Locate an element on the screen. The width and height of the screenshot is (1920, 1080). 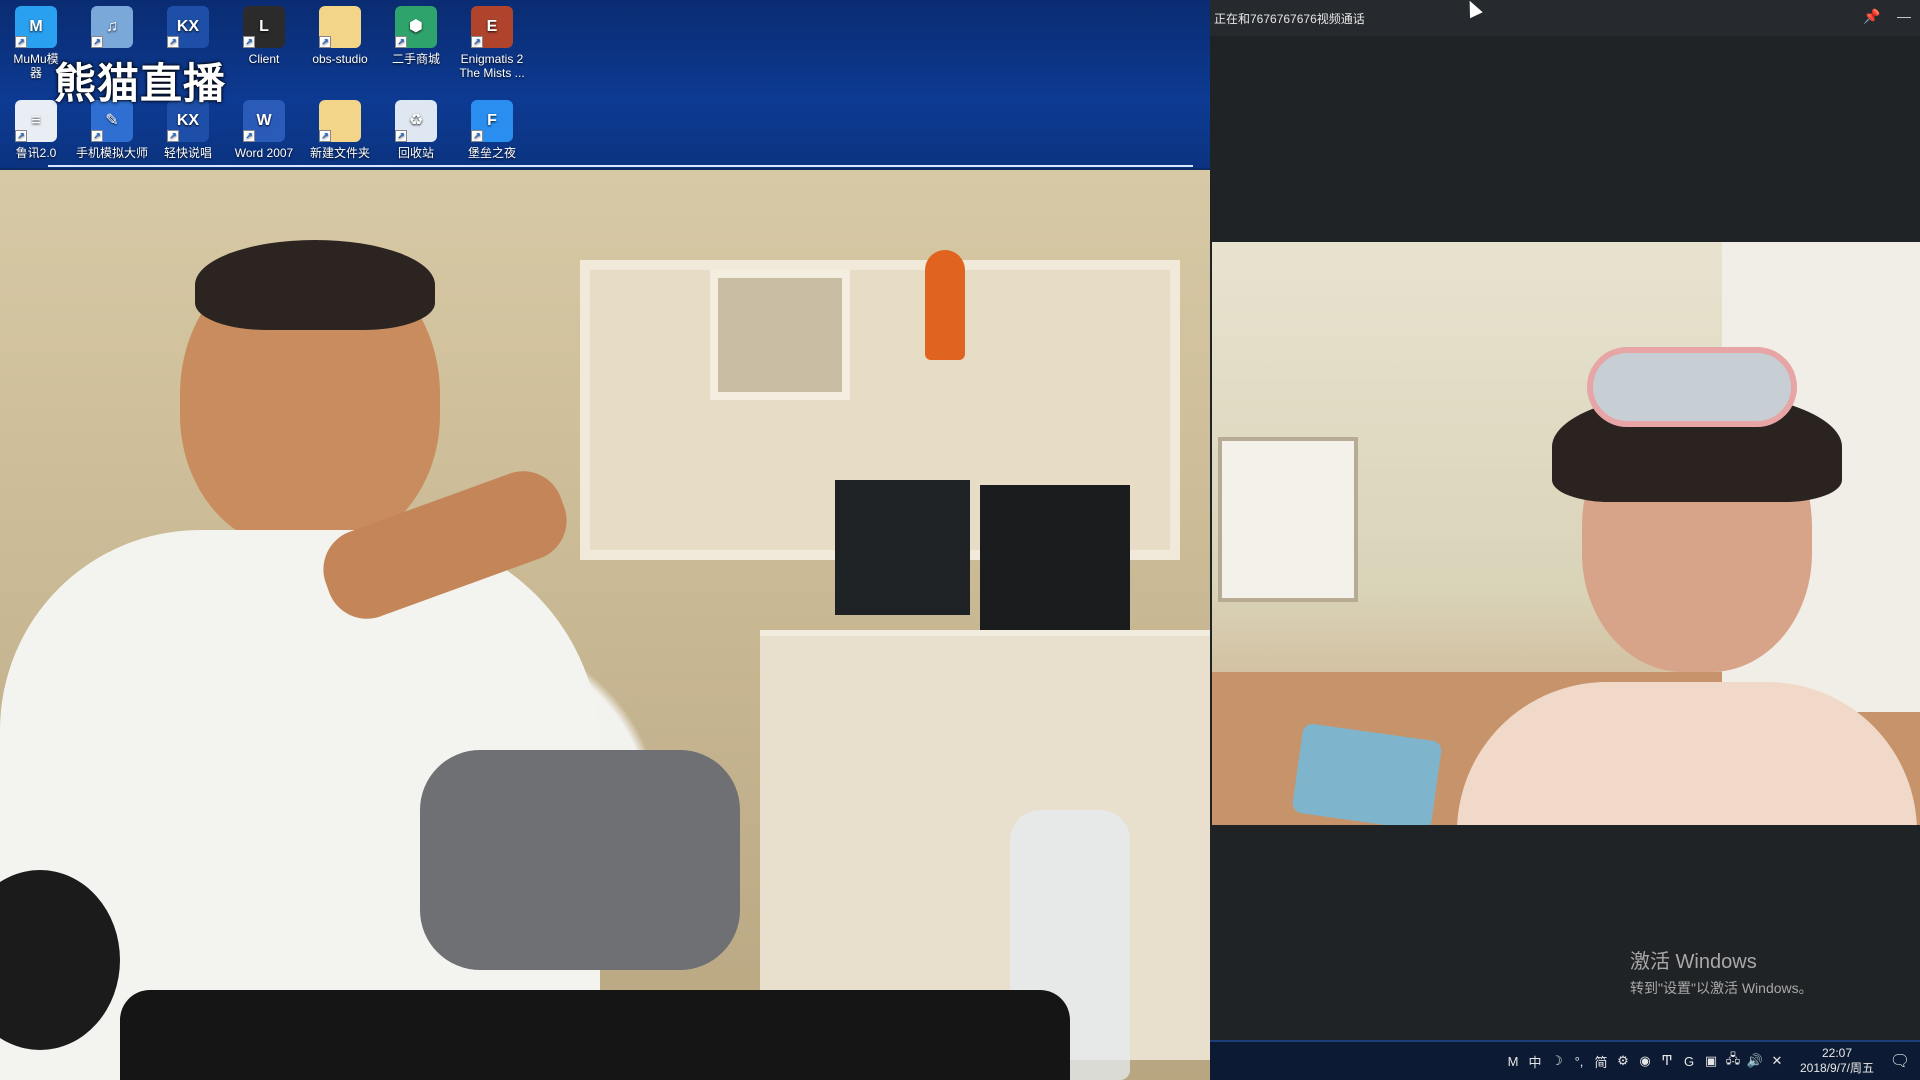
speaker-right is located at coordinates (1055, 557).